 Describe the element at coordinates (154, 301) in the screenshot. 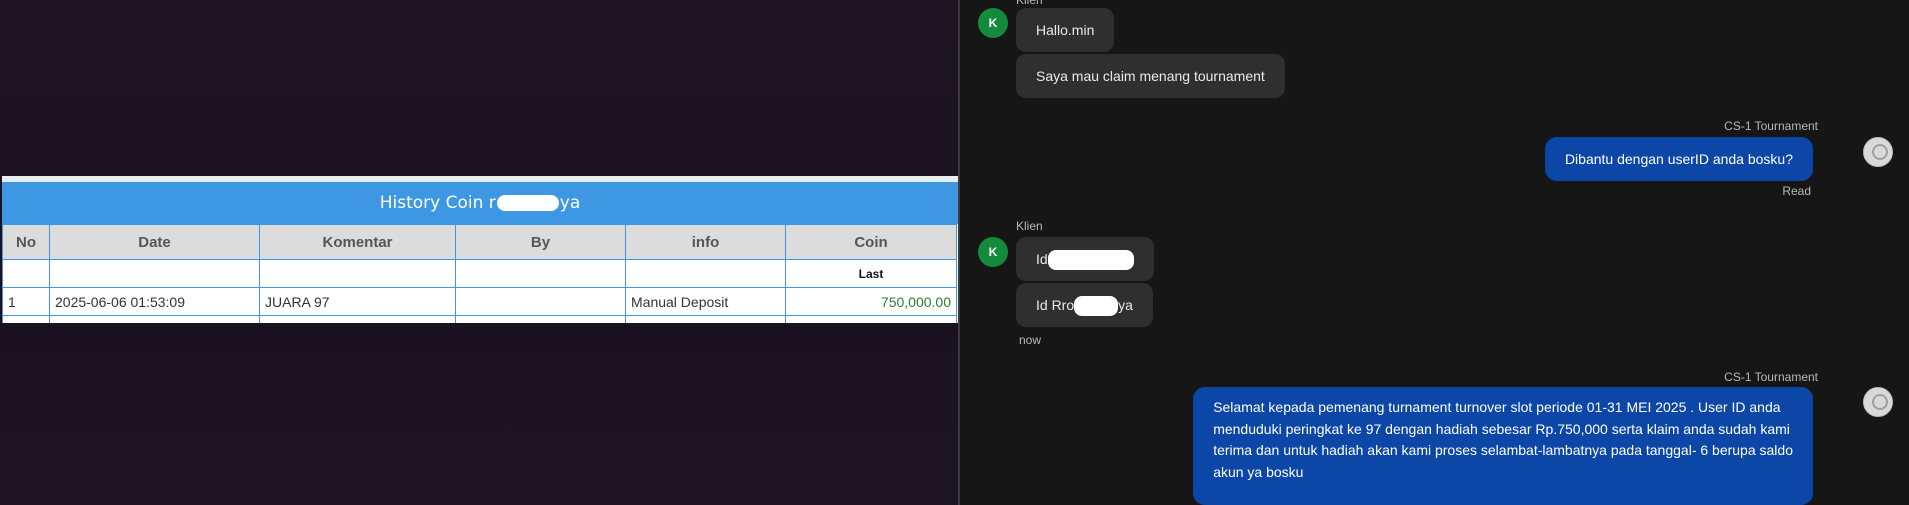

I see `cell-date: 2025-06-06 01:53:09` at that location.